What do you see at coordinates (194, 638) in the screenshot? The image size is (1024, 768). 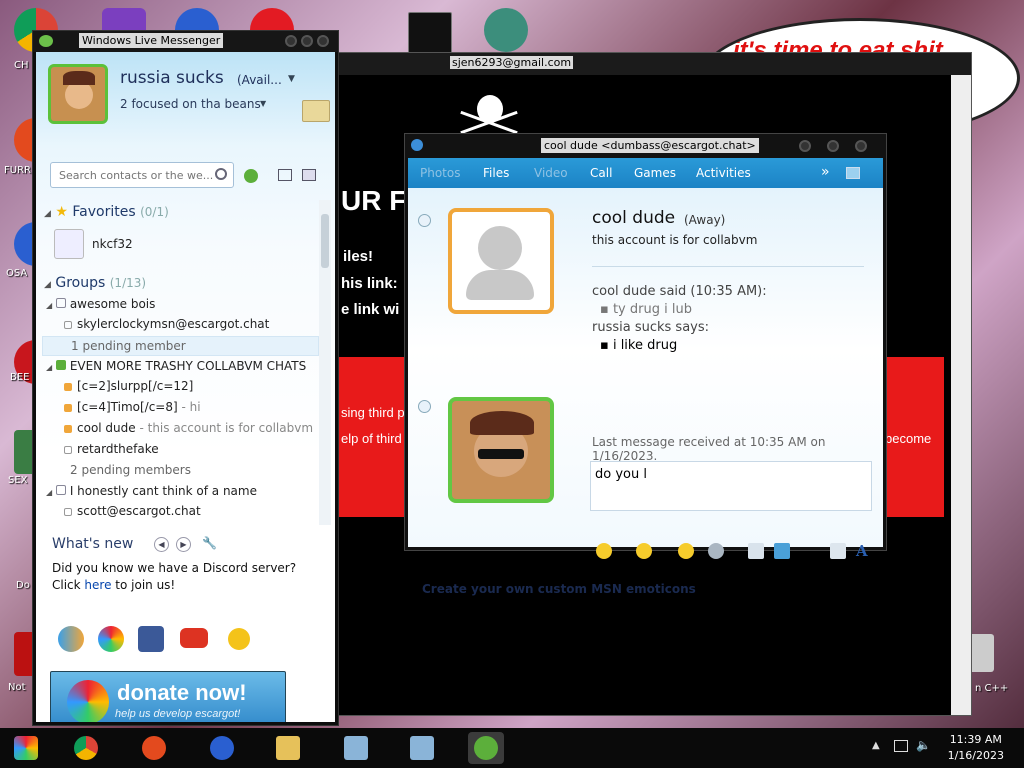 I see `youtube-icon` at bounding box center [194, 638].